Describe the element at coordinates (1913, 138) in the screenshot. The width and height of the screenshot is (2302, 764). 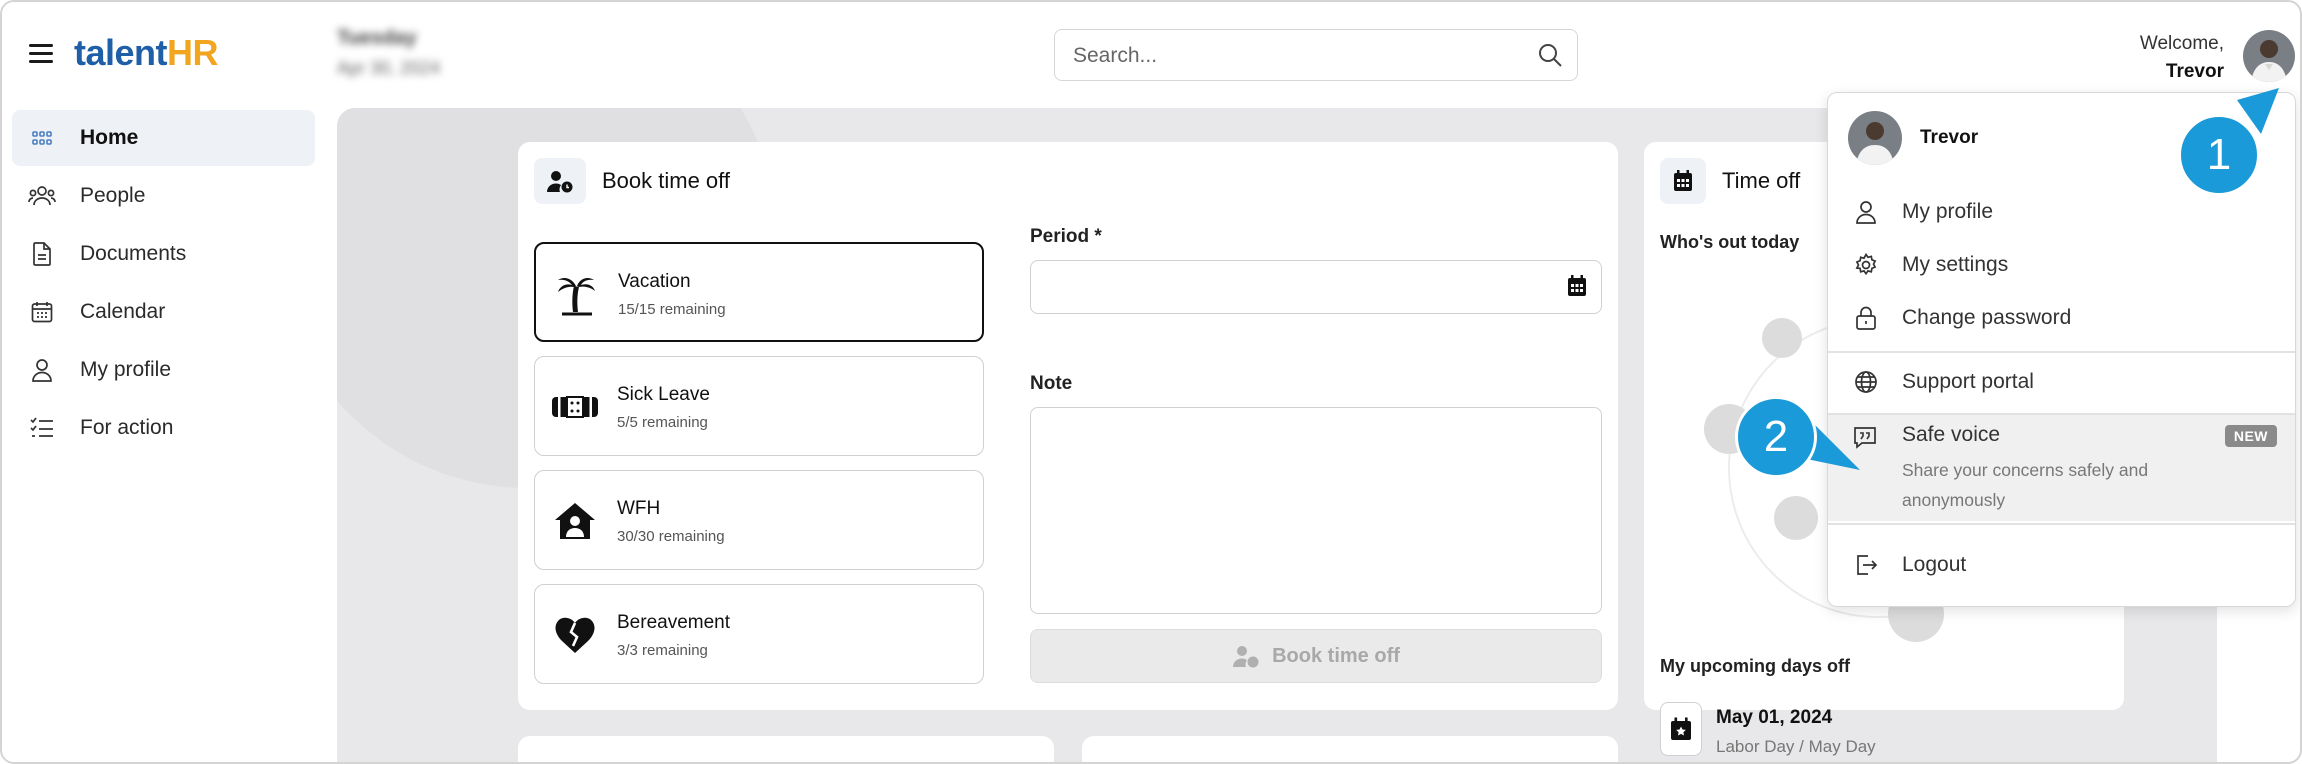
I see `dropdown-user-header: Trevor` at that location.